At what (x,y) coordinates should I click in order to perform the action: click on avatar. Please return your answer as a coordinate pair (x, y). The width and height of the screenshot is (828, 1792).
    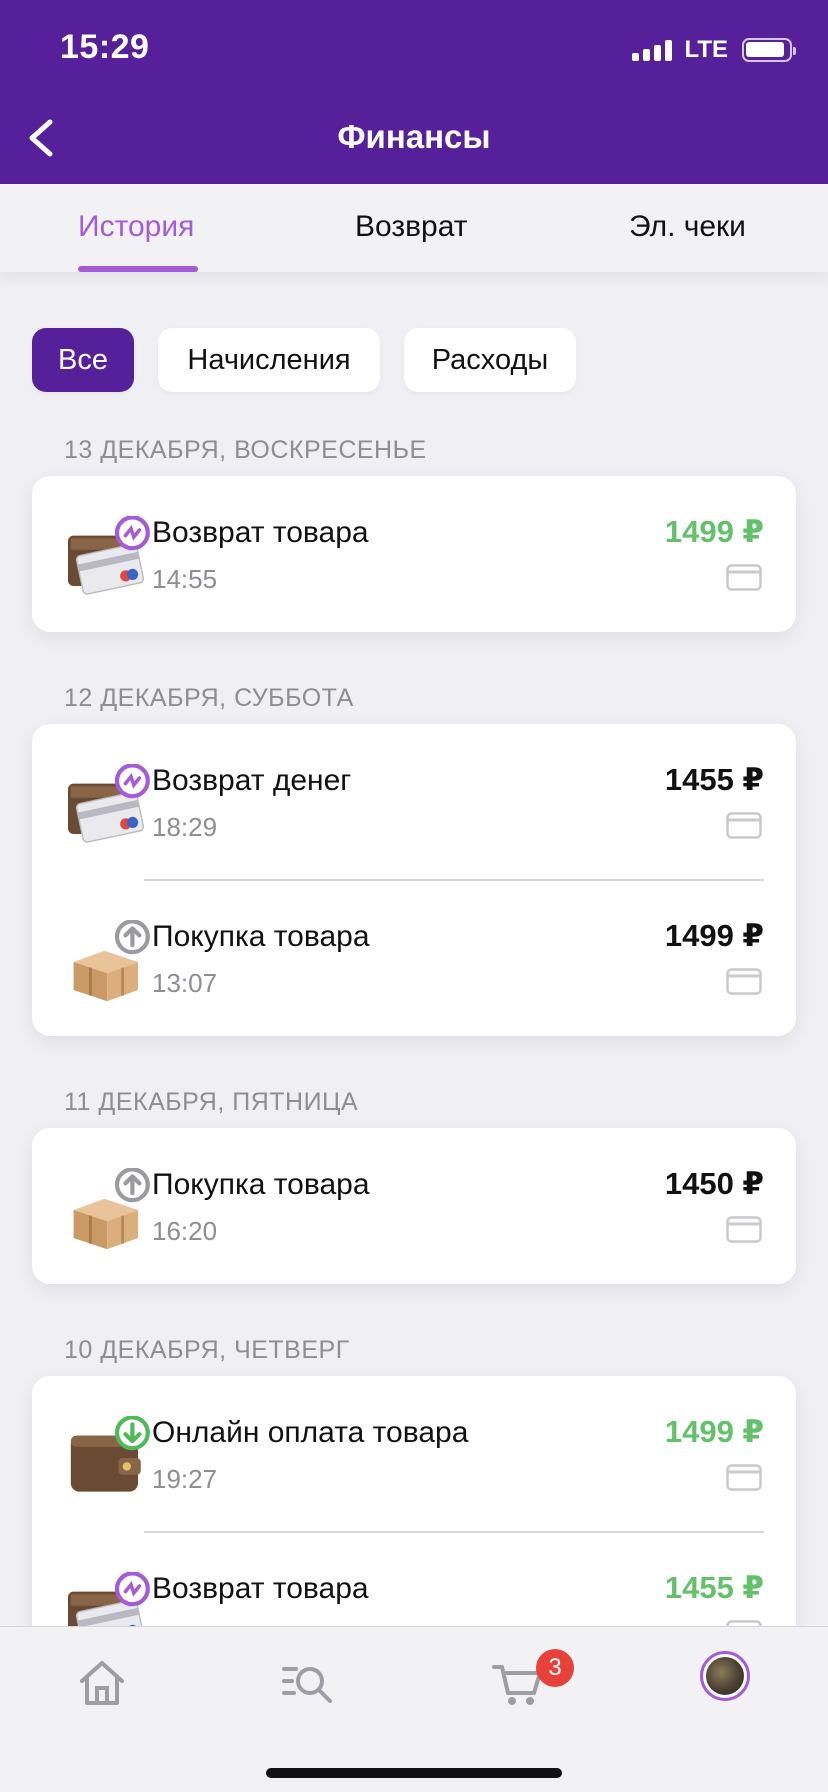
    Looking at the image, I should click on (725, 1676).